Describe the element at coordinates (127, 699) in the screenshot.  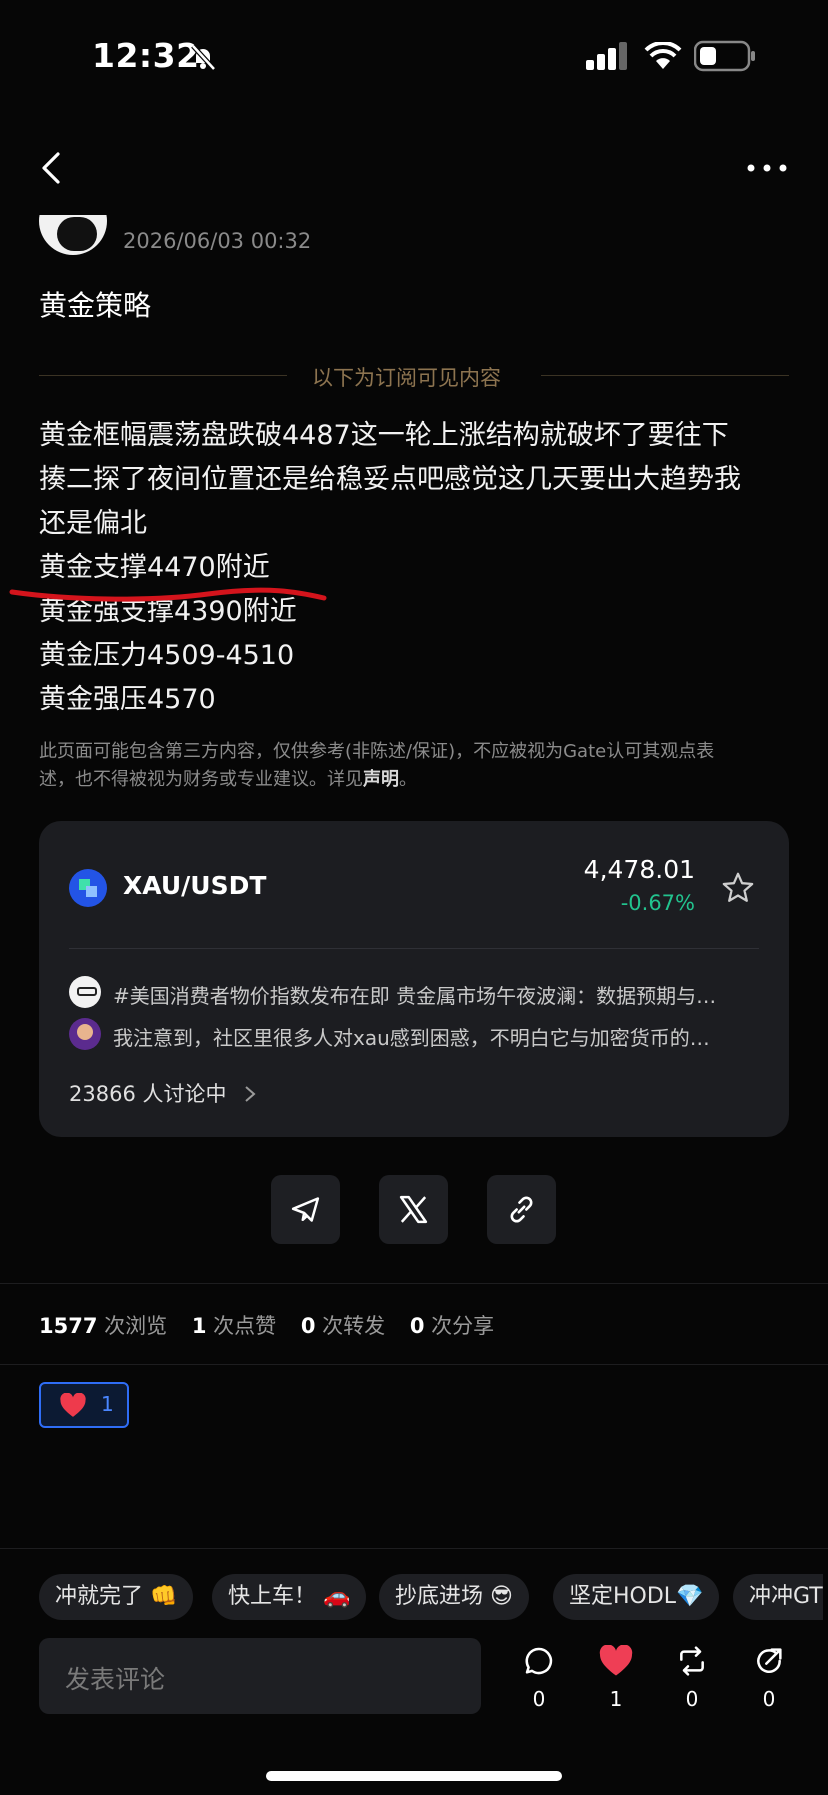
I see `body-line: 黄金强压4570` at that location.